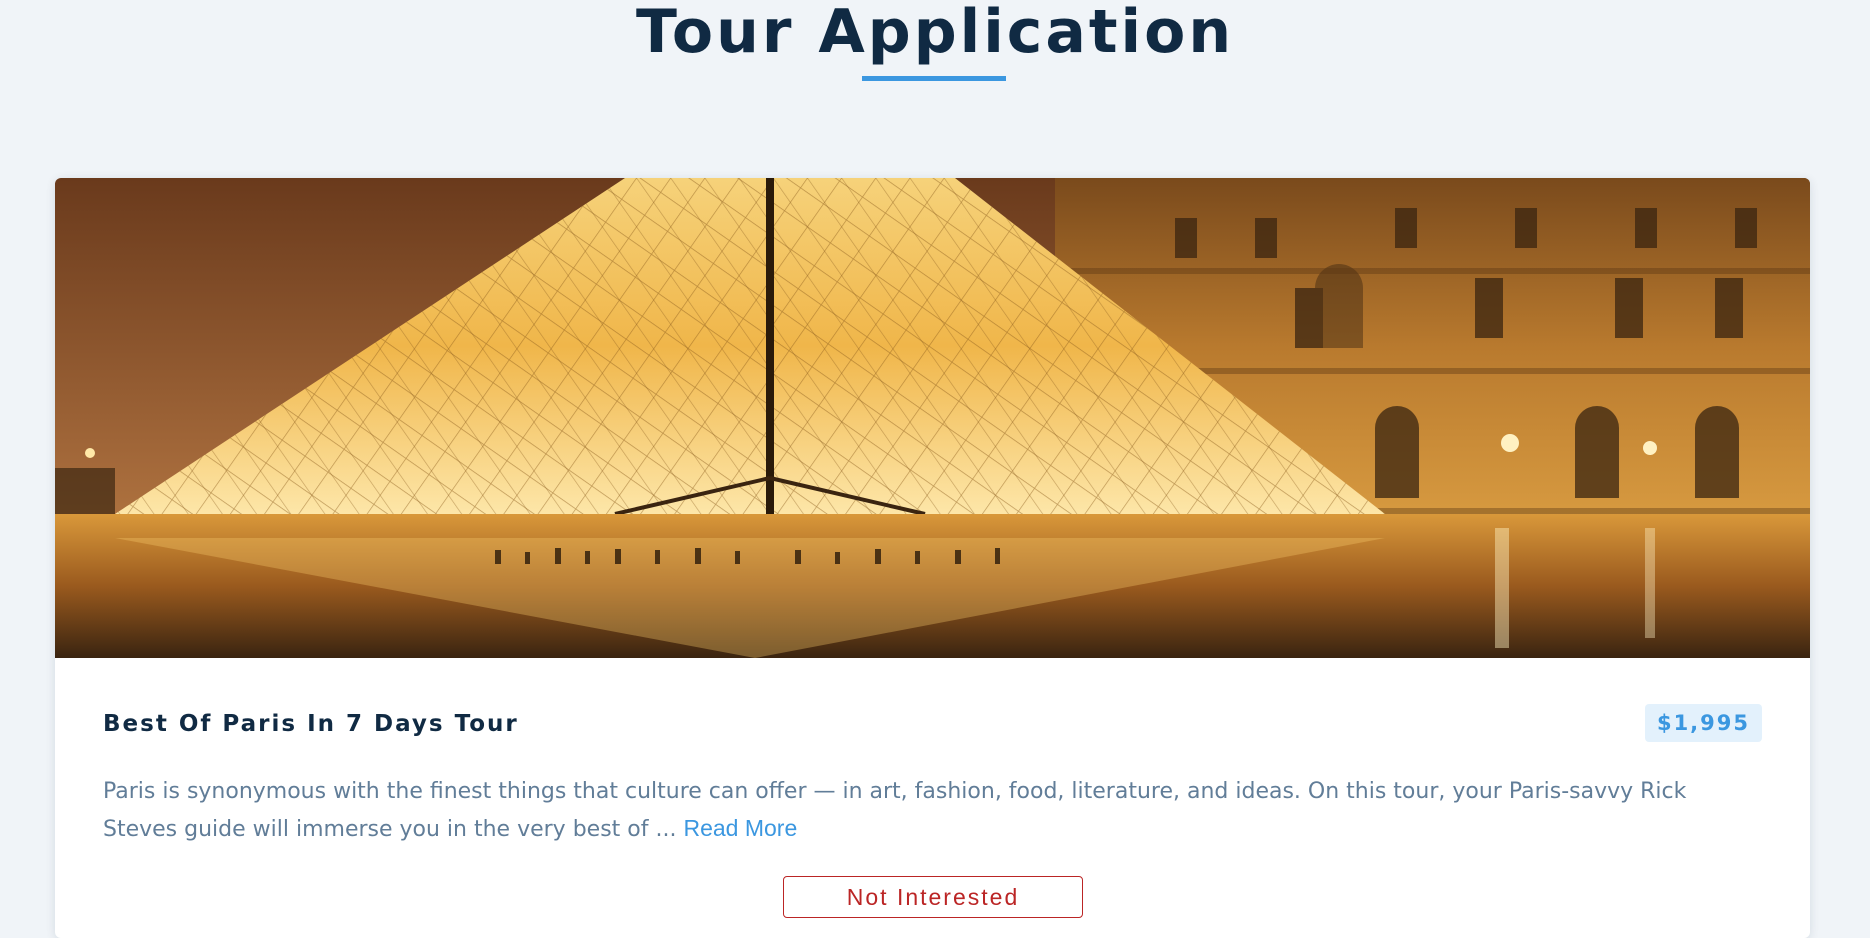 The width and height of the screenshot is (1870, 938). What do you see at coordinates (740, 828) in the screenshot?
I see `read-more-button: Read More` at bounding box center [740, 828].